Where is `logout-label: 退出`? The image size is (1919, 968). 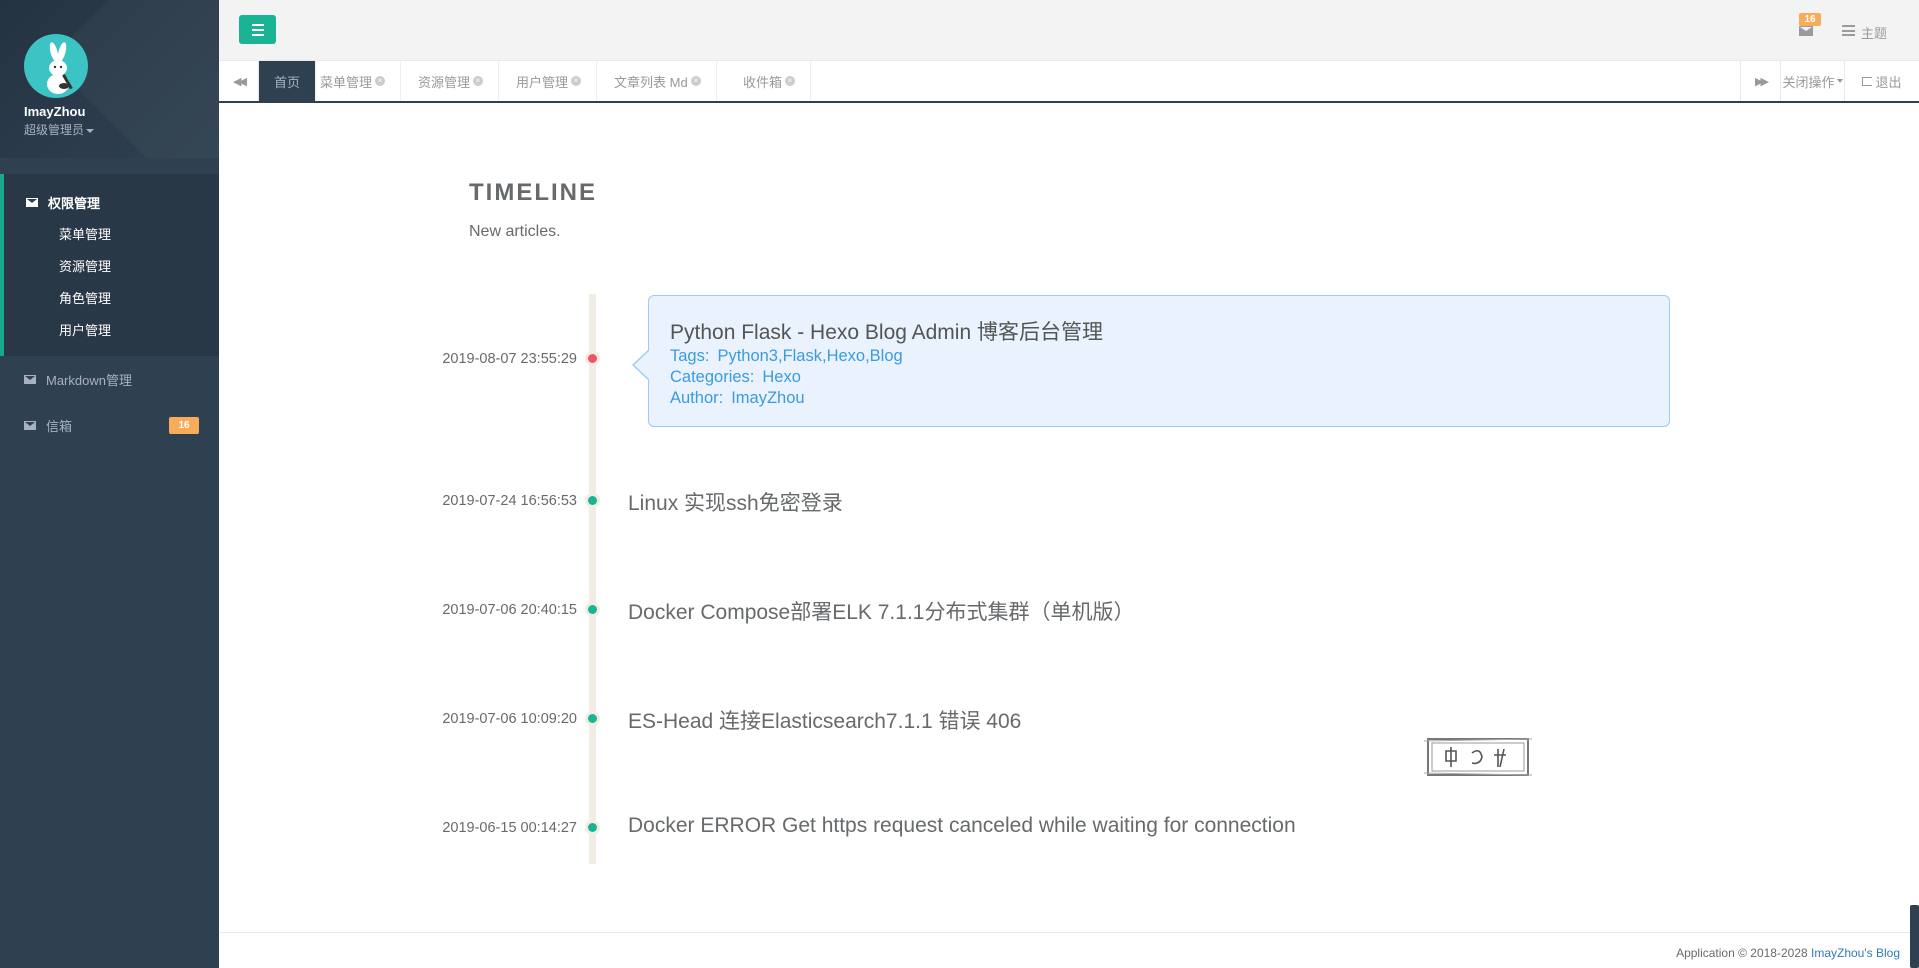 logout-label: 退出 is located at coordinates (1888, 82).